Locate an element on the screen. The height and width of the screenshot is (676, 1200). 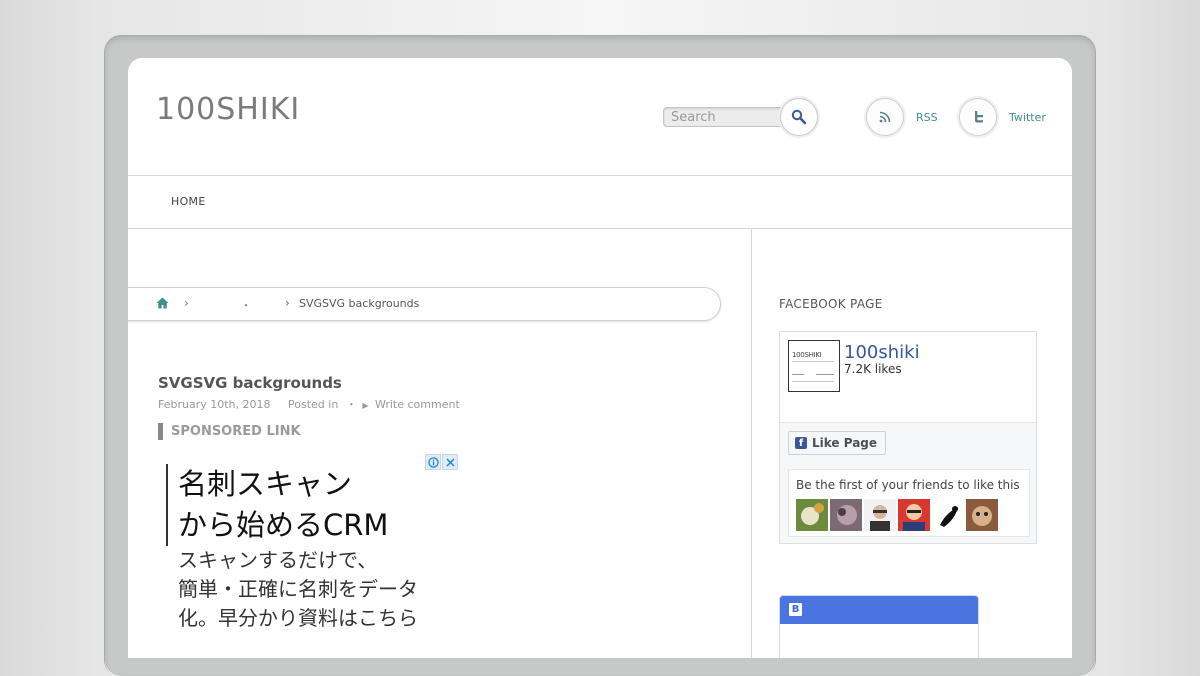
fb-faces is located at coordinates (898, 515).